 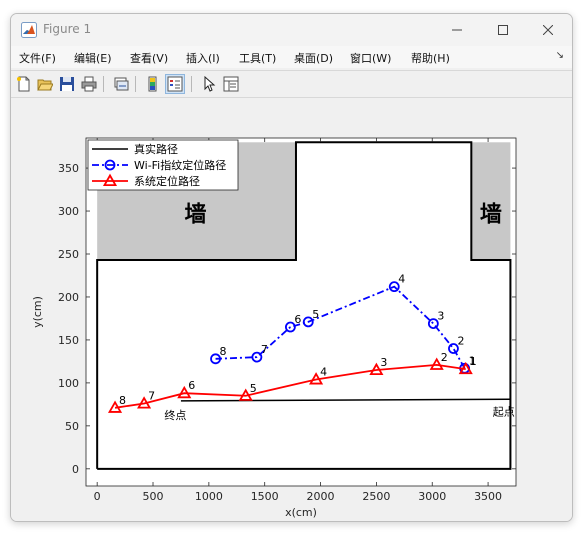 I want to click on title-bar: Figure 1, so click(x=291, y=30).